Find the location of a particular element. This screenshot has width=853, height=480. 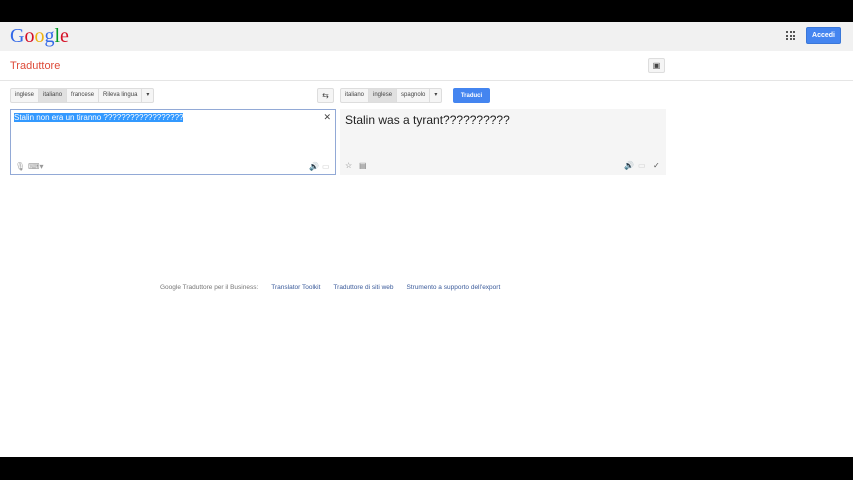

swap-languages-button: ⇆ is located at coordinates (325, 95).